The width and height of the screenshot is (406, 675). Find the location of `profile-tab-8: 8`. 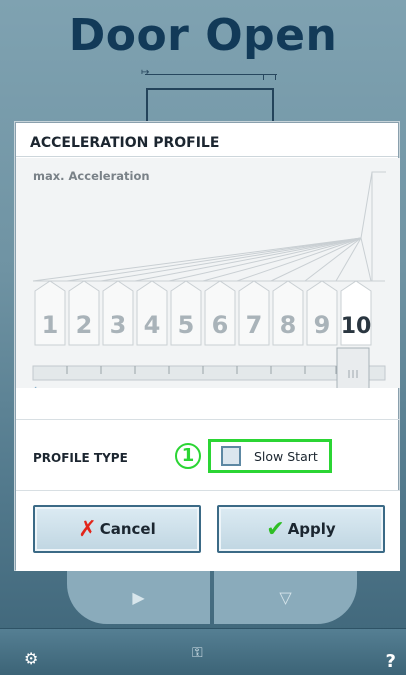

profile-tab-8: 8 is located at coordinates (288, 313).